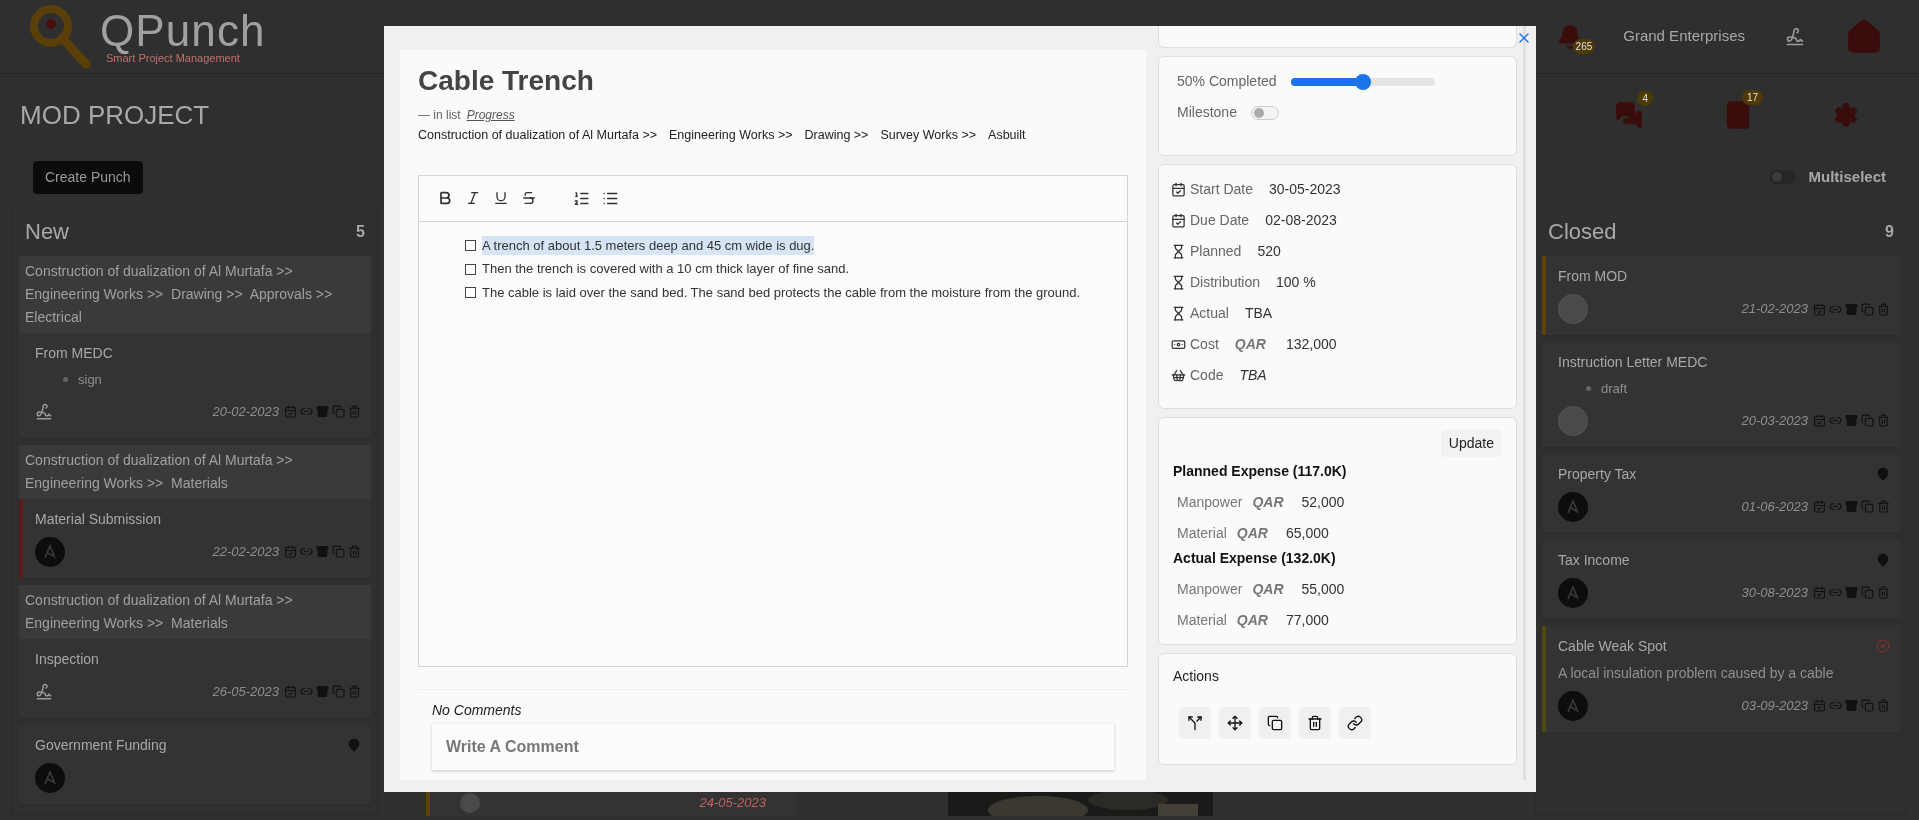 This screenshot has width=1919, height=820. I want to click on punch-card: Material Submission 22-02-2023, so click(195, 538).